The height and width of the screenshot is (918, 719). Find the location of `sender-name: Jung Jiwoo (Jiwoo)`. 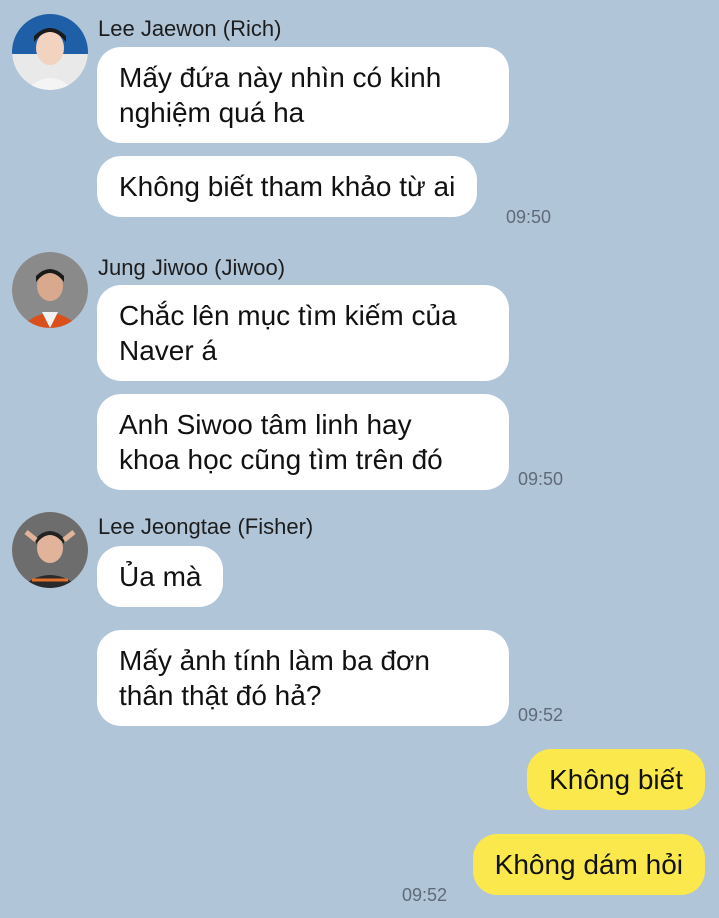

sender-name: Jung Jiwoo (Jiwoo) is located at coordinates (192, 267).